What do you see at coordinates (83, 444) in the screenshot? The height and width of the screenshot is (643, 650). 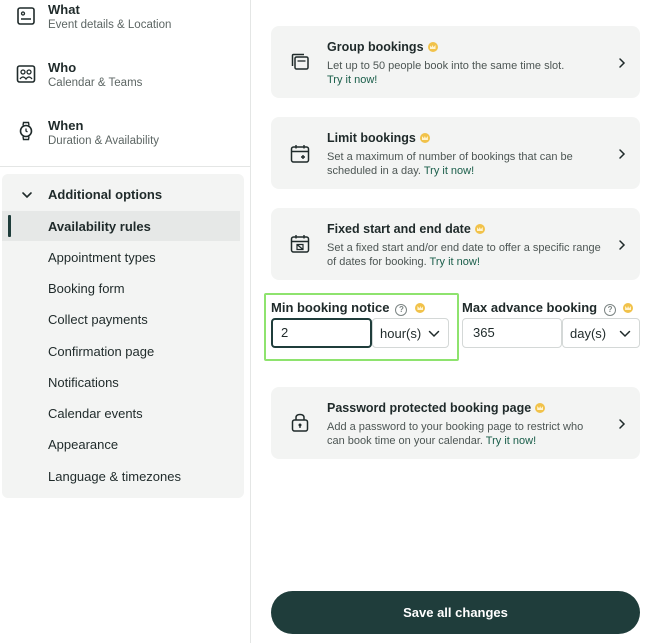 I see `sidebar-item-label: Appearance` at bounding box center [83, 444].